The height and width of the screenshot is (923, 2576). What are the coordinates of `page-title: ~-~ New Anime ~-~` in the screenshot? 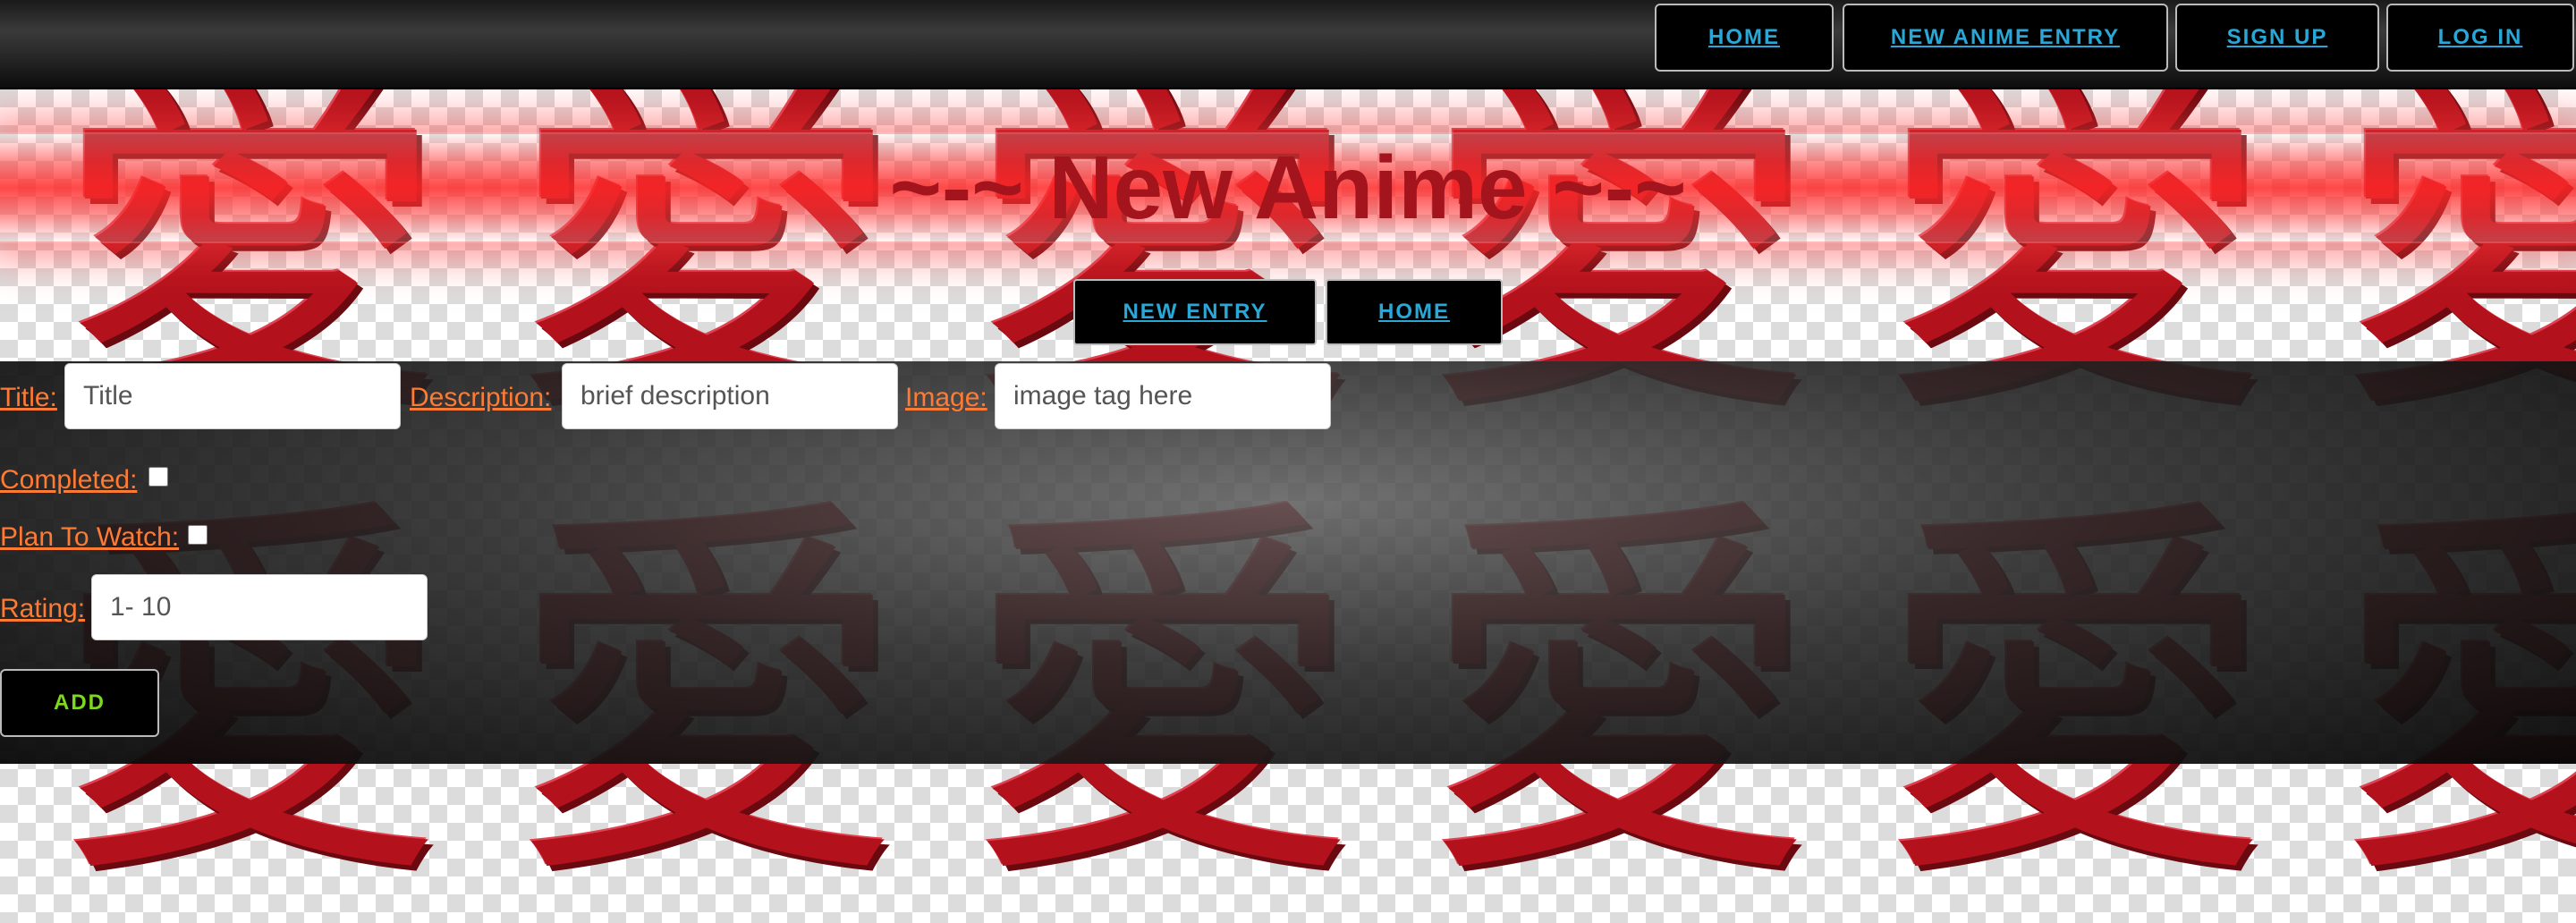 It's located at (1288, 187).